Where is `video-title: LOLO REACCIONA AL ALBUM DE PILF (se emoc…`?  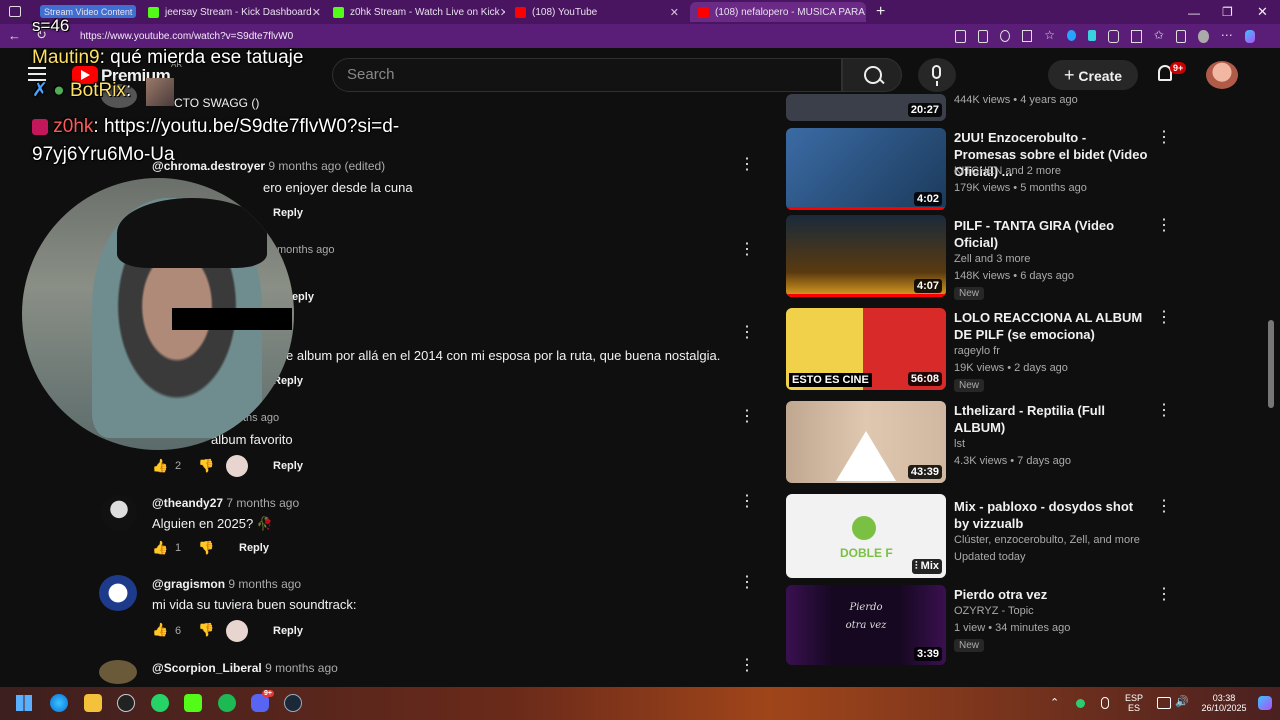 video-title: LOLO REACCIONA AL ALBUM DE PILF (se emoc… is located at coordinates (1051, 326).